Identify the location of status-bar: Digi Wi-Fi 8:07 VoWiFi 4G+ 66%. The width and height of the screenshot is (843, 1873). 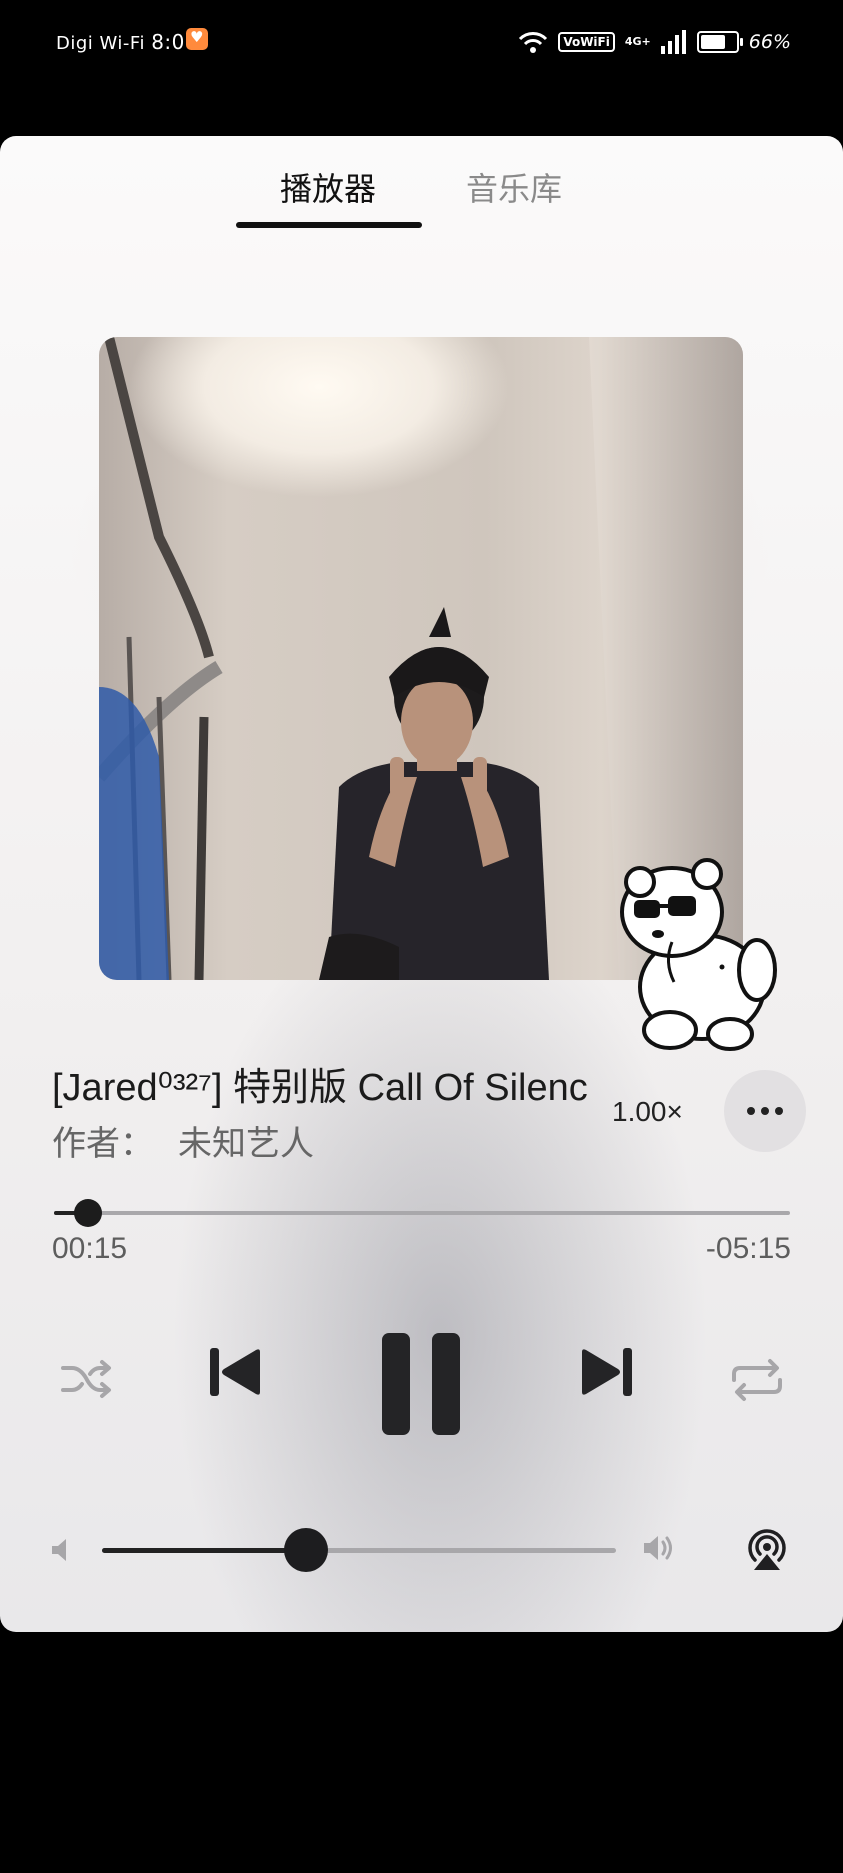
(421, 45).